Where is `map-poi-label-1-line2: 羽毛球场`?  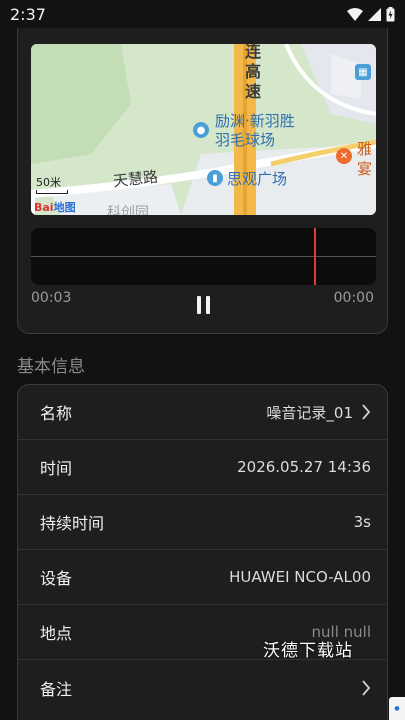 map-poi-label-1-line2: 羽毛球场 is located at coordinates (245, 140).